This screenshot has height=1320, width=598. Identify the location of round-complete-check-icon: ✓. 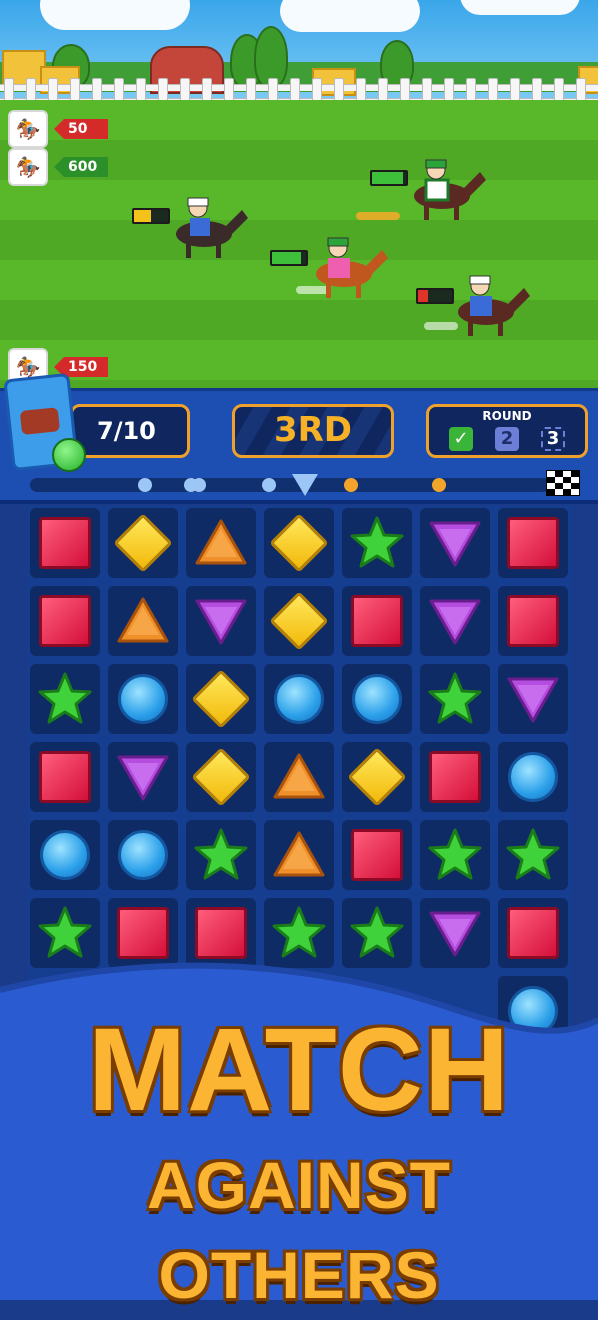
(461, 439).